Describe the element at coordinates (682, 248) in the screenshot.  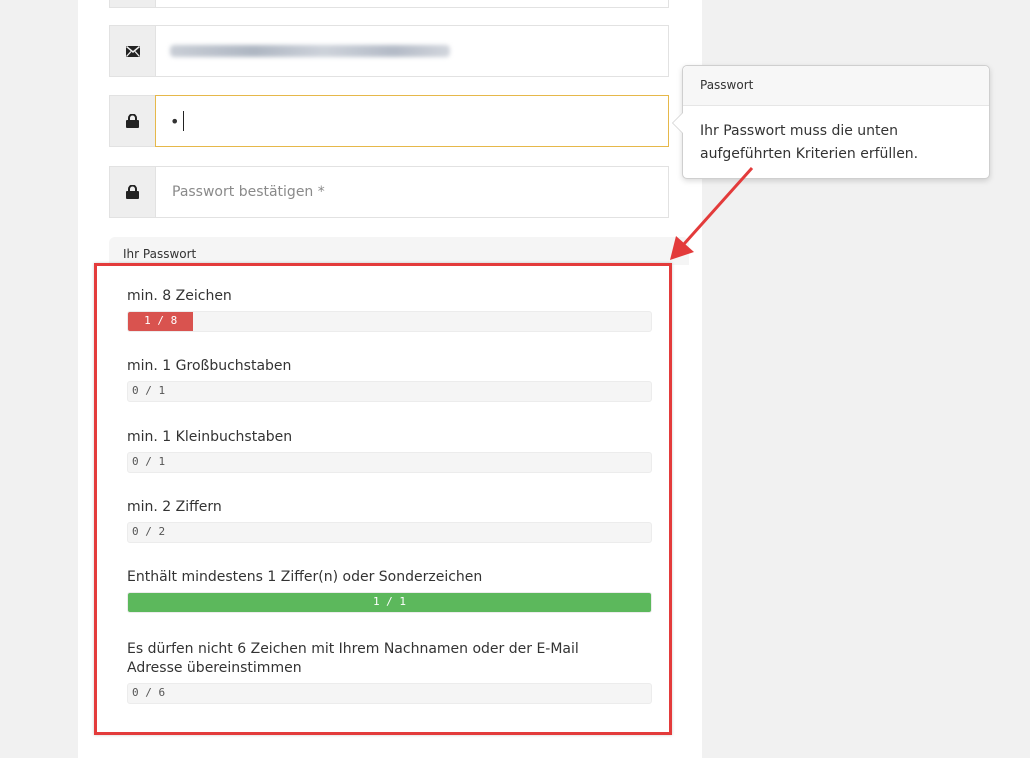
I see `annotation-arrow-head` at that location.